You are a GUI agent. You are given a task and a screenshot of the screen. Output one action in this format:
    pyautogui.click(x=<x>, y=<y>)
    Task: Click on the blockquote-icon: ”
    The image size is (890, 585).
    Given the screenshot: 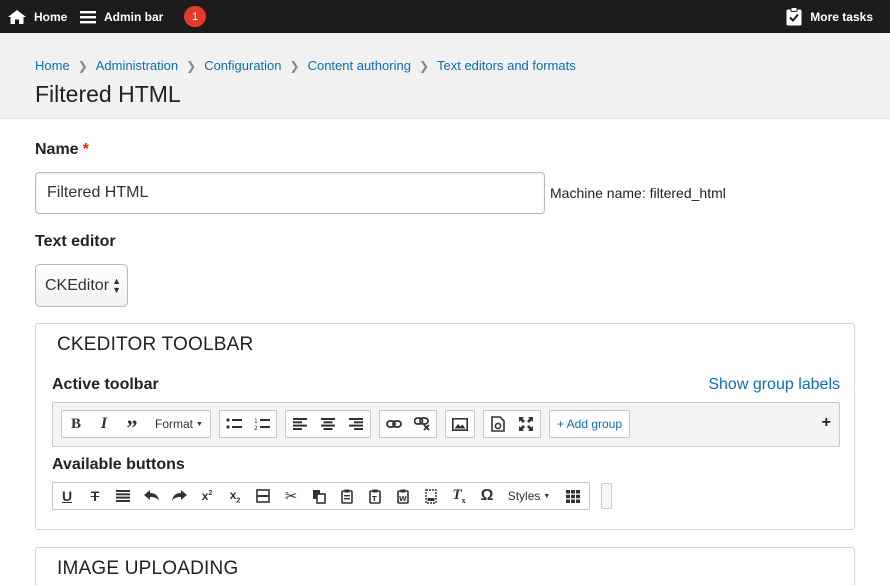 What is the action you would take?
    pyautogui.click(x=132, y=427)
    